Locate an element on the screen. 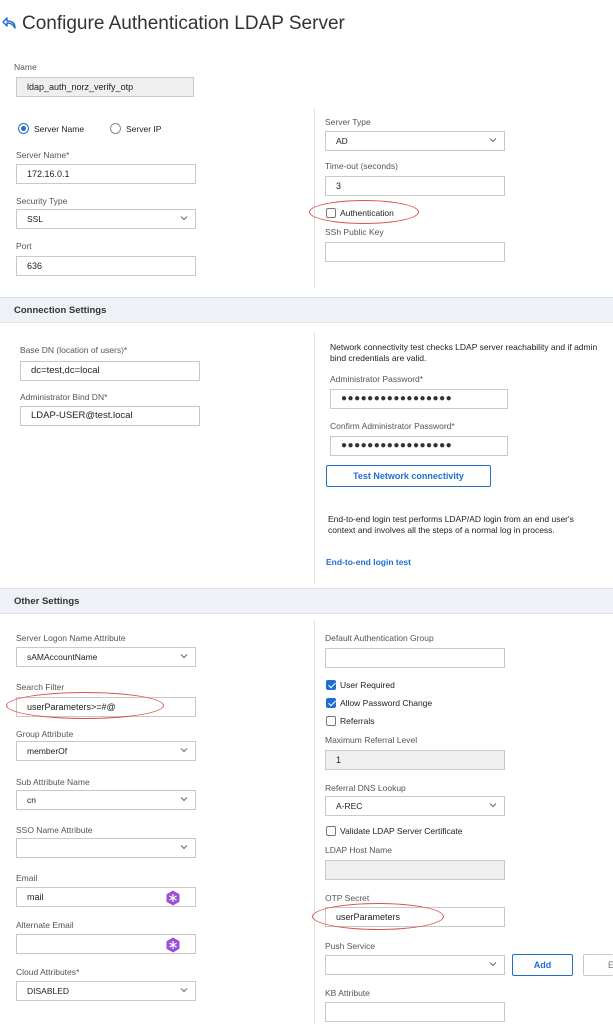  cloud-attr-select: DISABLED is located at coordinates (106, 991).